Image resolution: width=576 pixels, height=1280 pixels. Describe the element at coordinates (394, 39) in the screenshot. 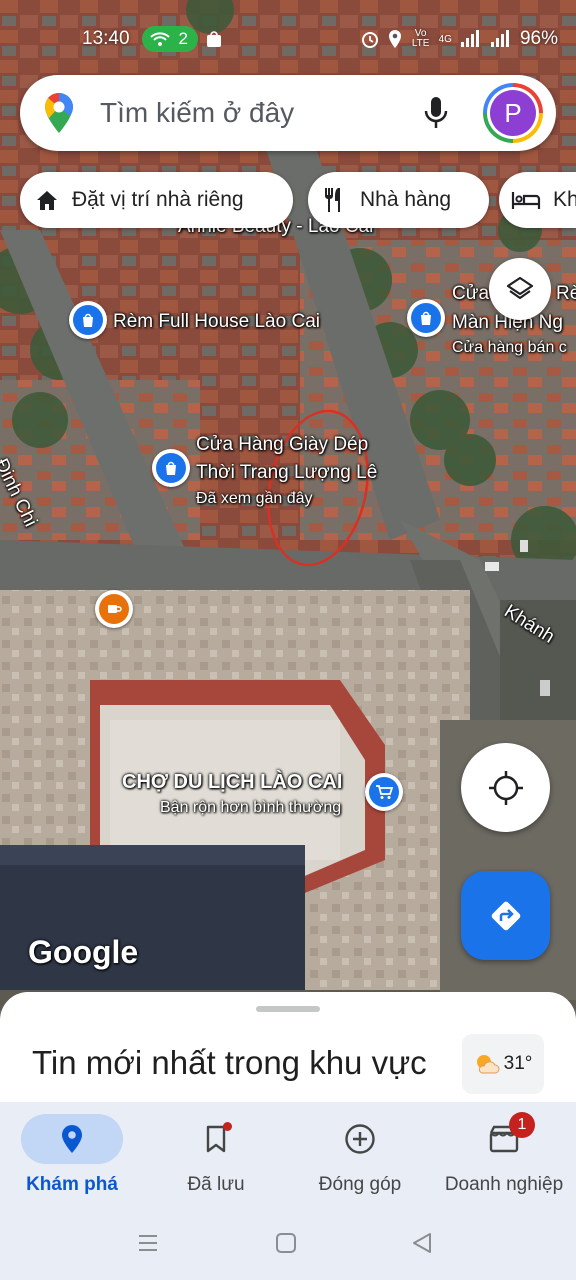

I see `location-icon` at that location.